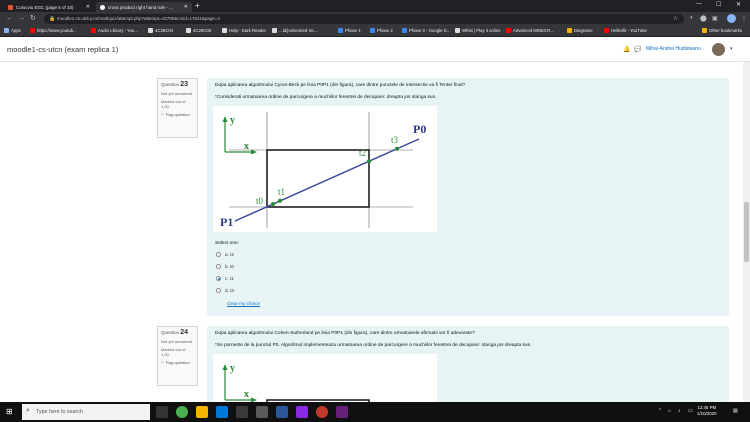 The width and height of the screenshot is (750, 422). Describe the element at coordinates (225, 290) in the screenshot. I see `answer-option: d. t3` at that location.